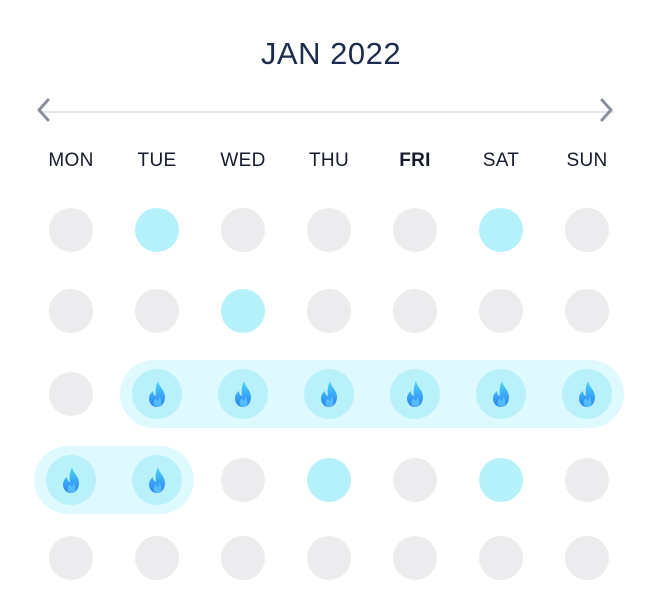  Describe the element at coordinates (372, 394) in the screenshot. I see `streak-band` at that location.